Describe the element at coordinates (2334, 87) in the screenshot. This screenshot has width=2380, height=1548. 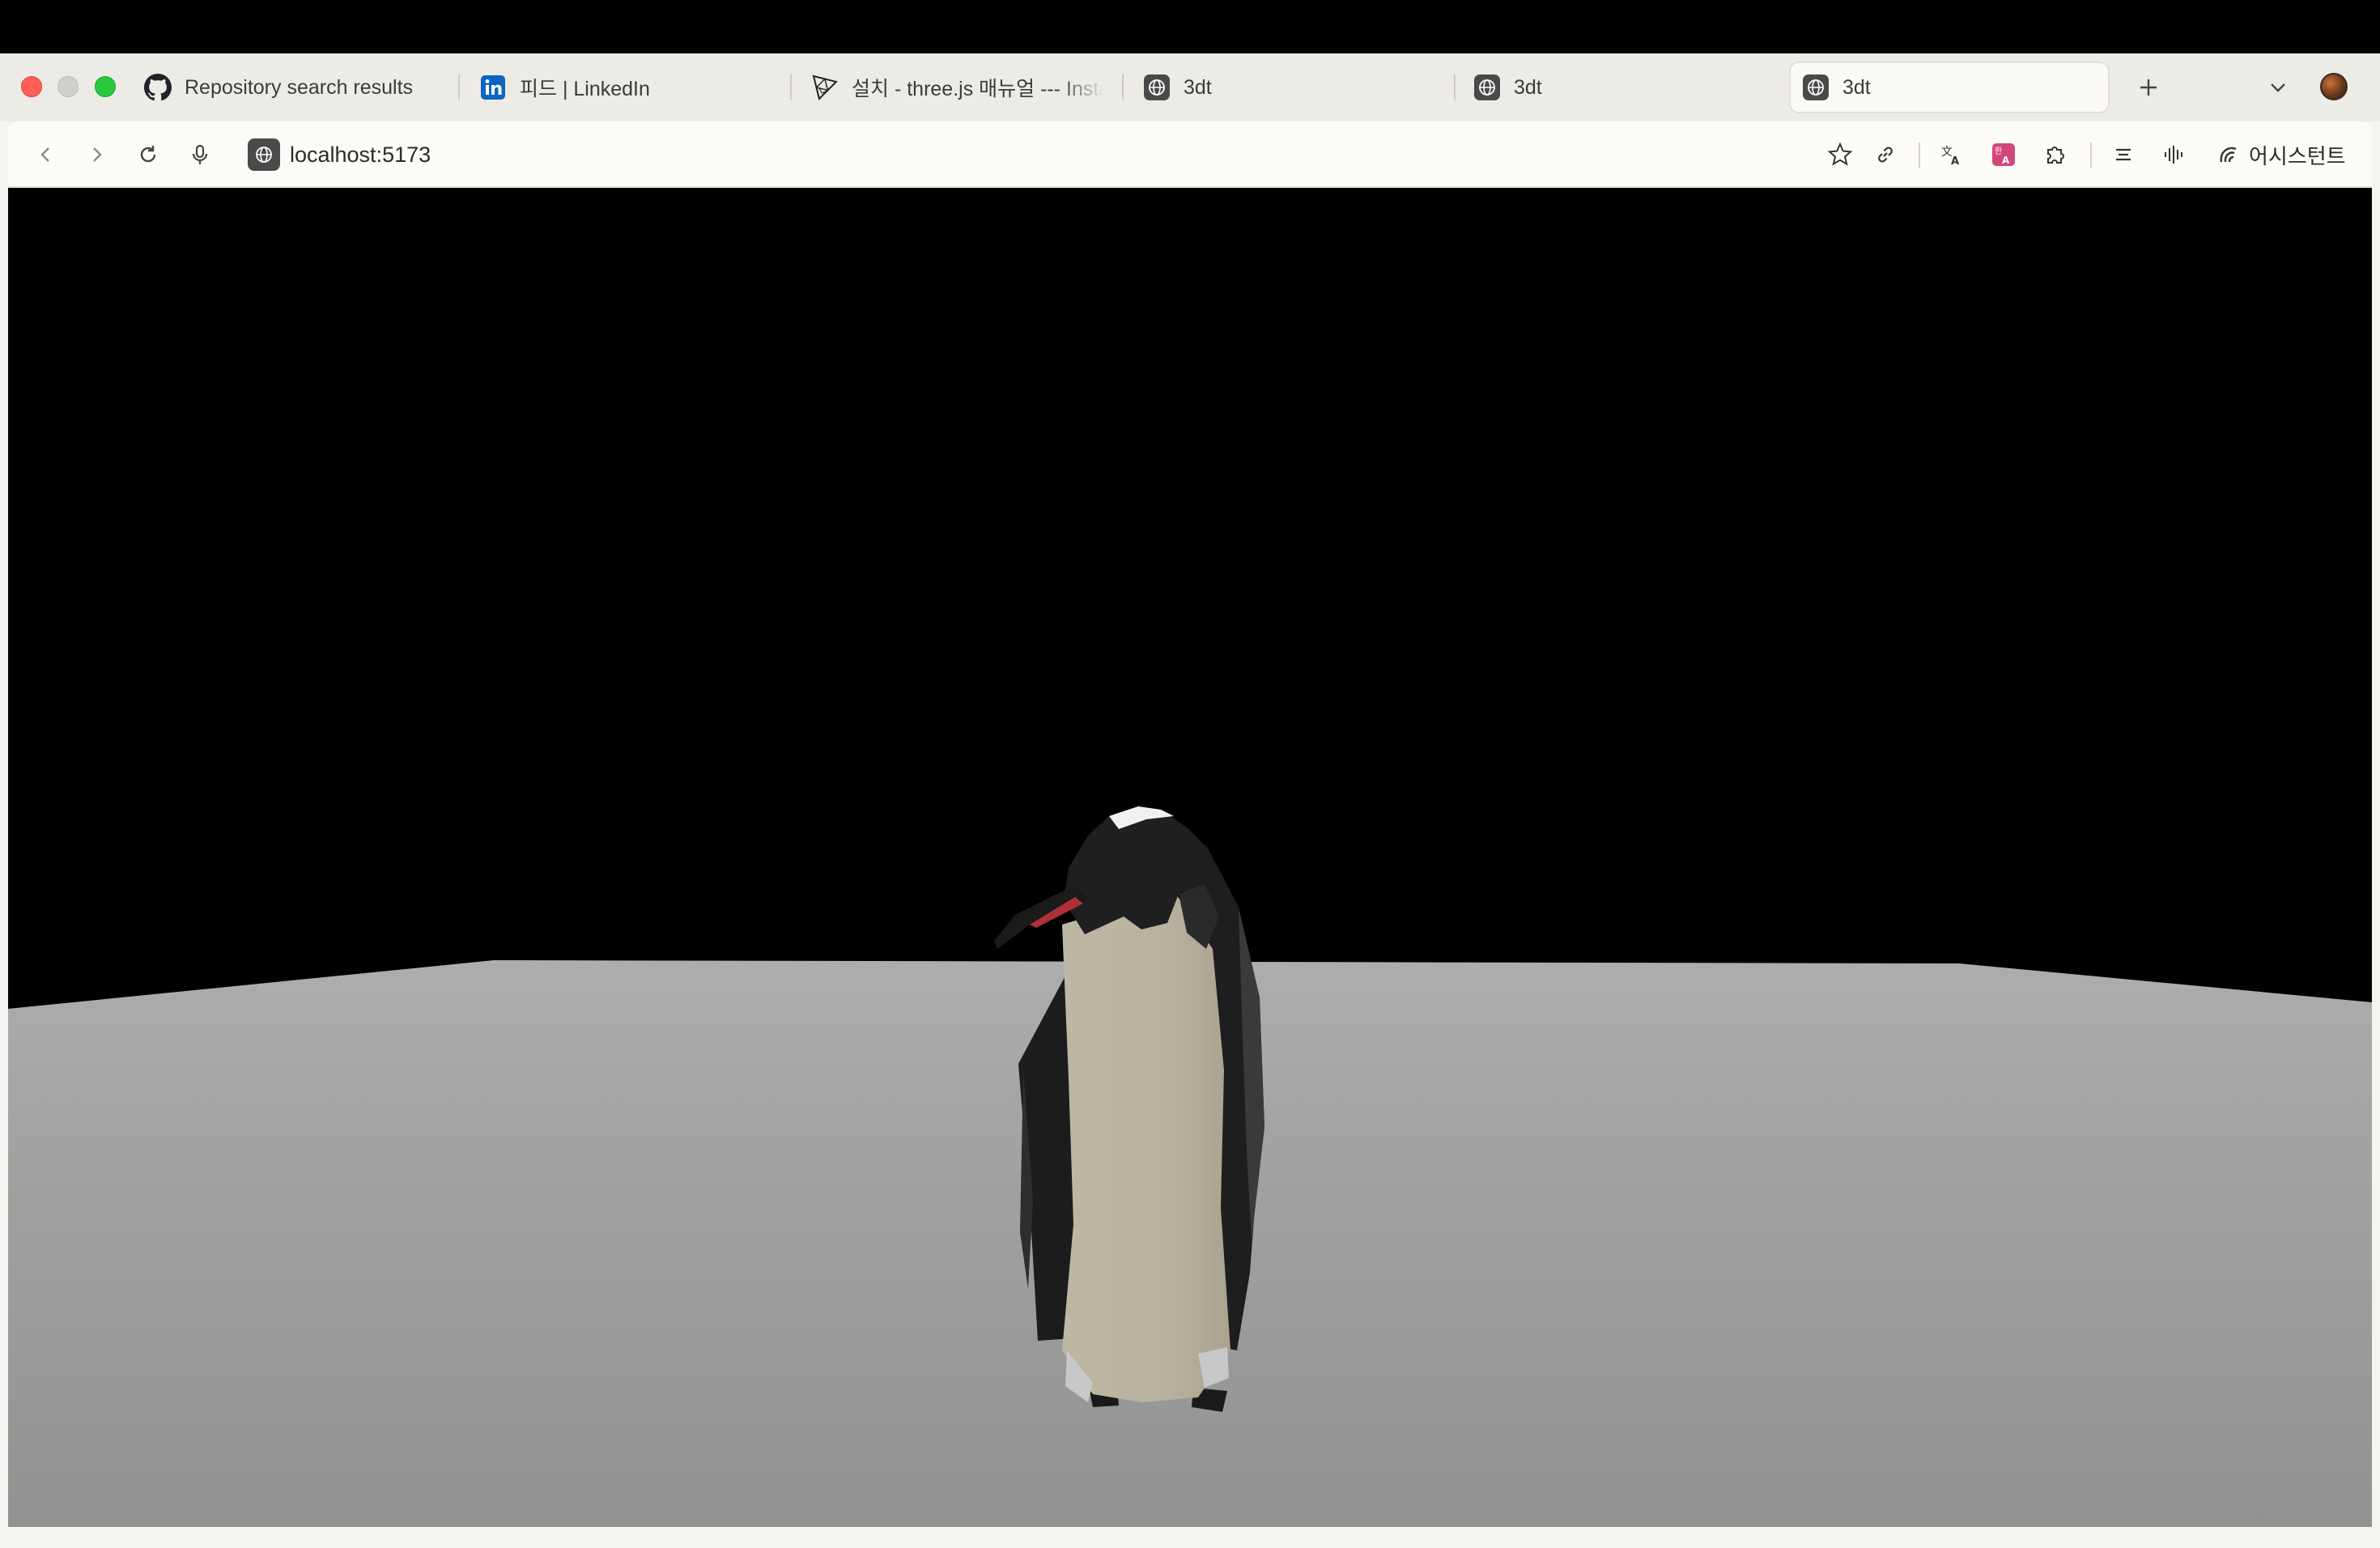
I see `profile-avatar` at that location.